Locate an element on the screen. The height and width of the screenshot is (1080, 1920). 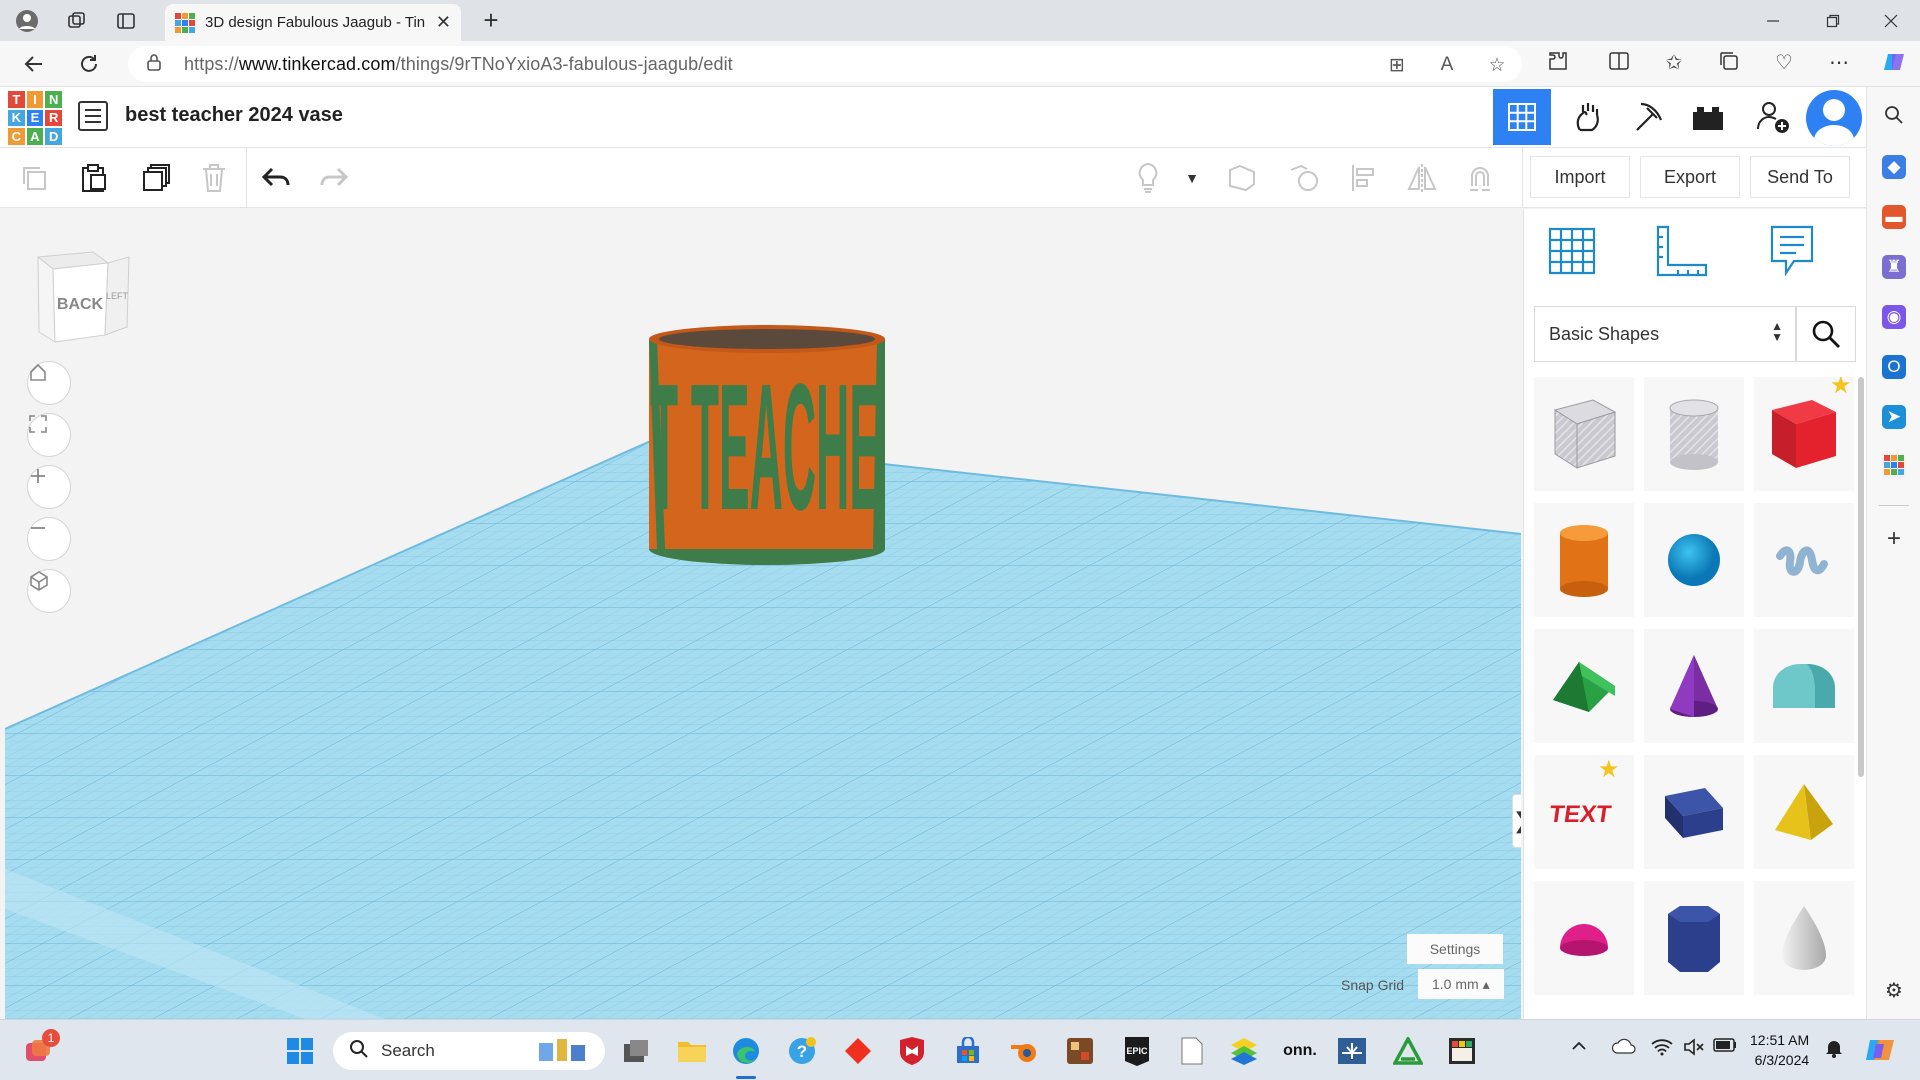
shape-half-sphere is located at coordinates (1584, 938).